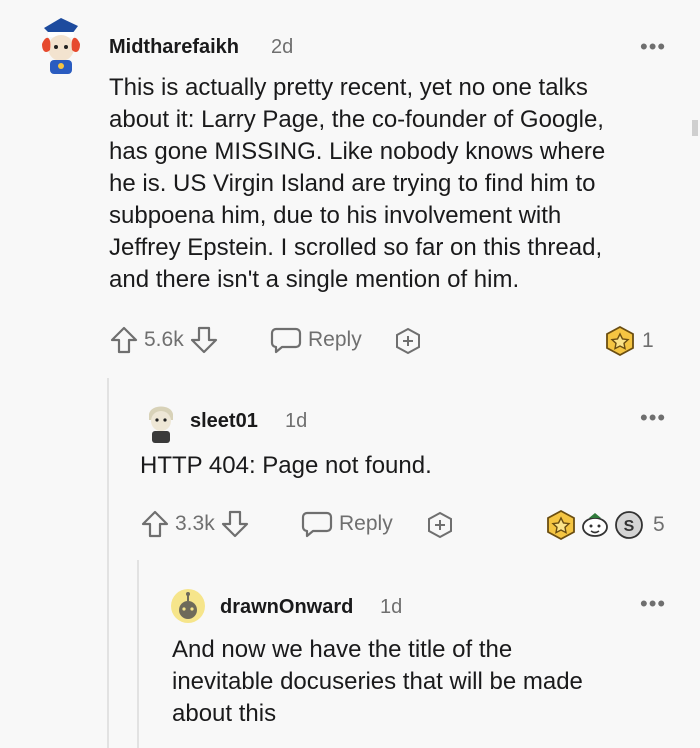 This screenshot has width=700, height=748. I want to click on awards-display: 1, so click(629, 341).